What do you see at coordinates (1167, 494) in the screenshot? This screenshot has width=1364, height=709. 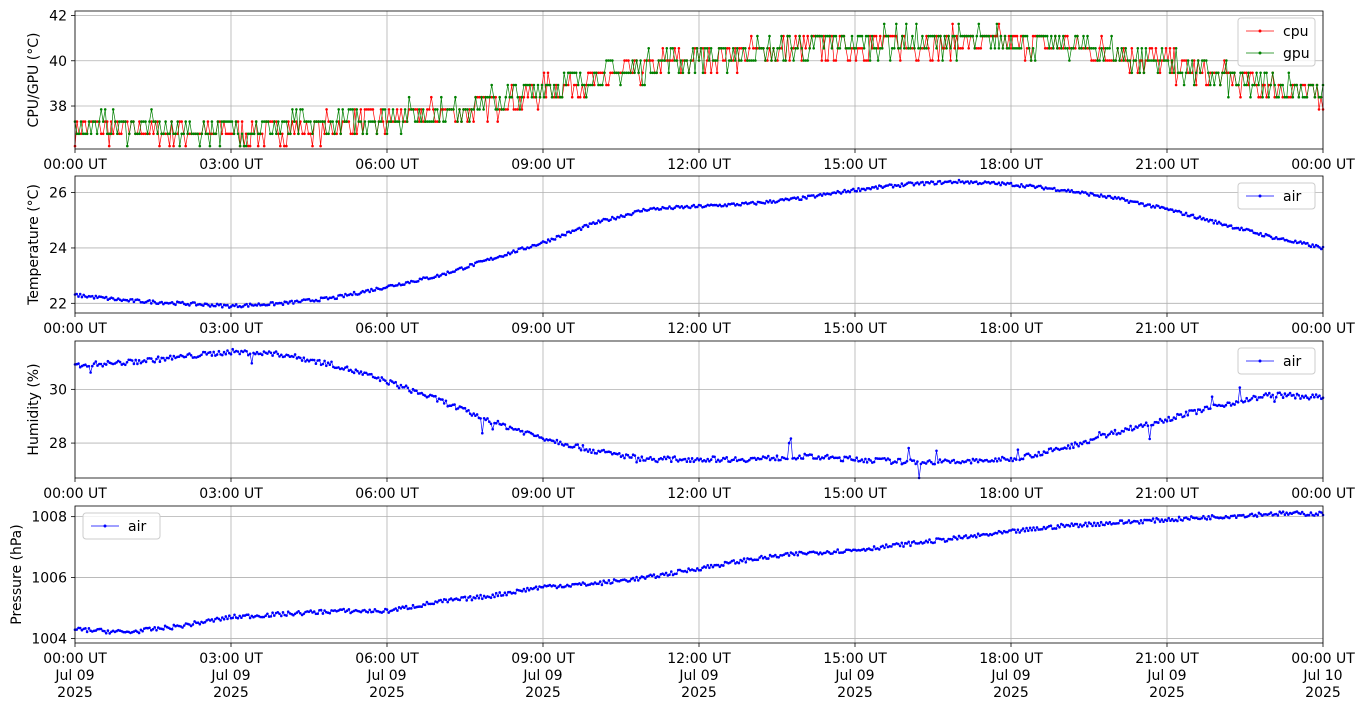 I see `x-tick-label-line: 21:00 UT` at bounding box center [1167, 494].